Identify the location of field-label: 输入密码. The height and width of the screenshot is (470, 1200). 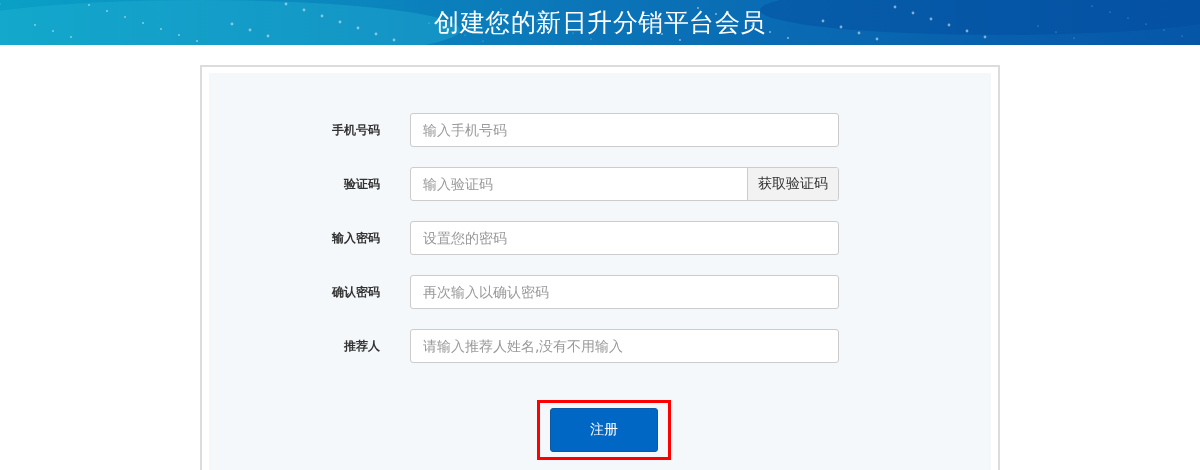
(355, 238).